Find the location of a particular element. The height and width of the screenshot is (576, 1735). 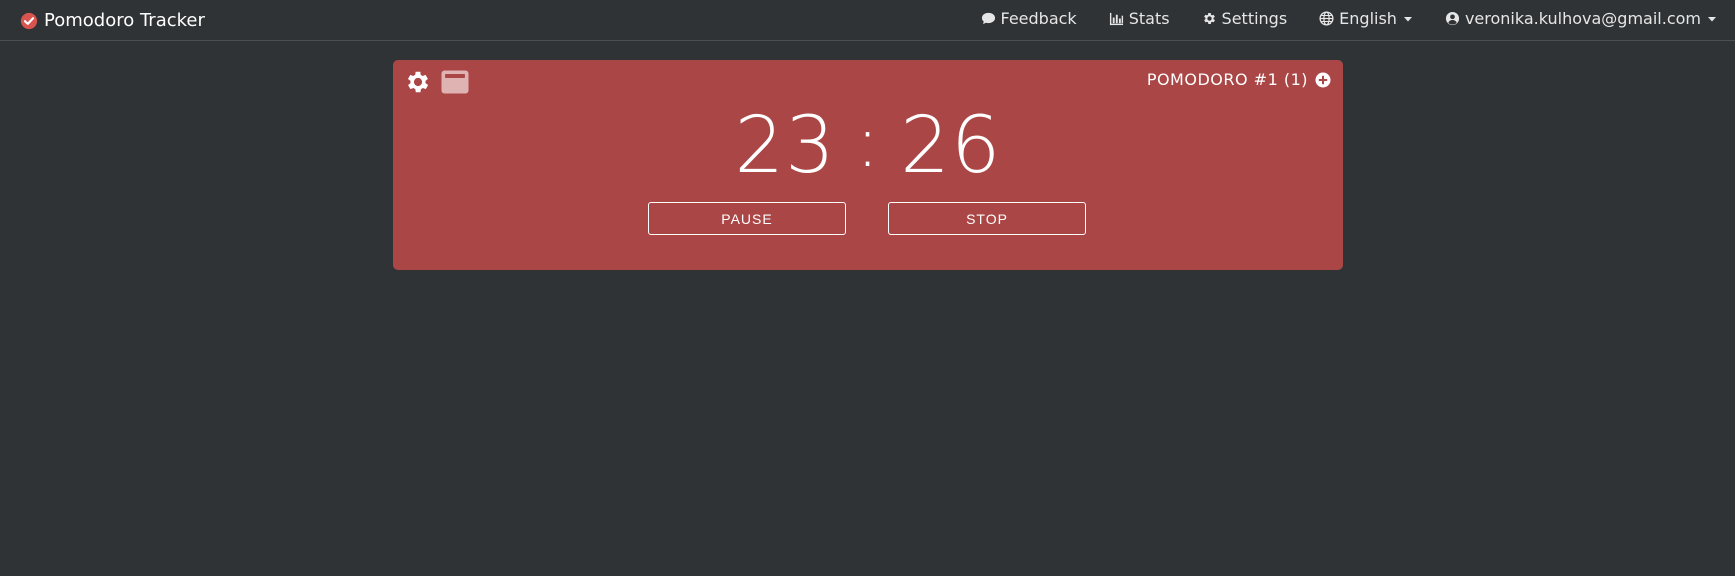

language-label: English is located at coordinates (1368, 18).